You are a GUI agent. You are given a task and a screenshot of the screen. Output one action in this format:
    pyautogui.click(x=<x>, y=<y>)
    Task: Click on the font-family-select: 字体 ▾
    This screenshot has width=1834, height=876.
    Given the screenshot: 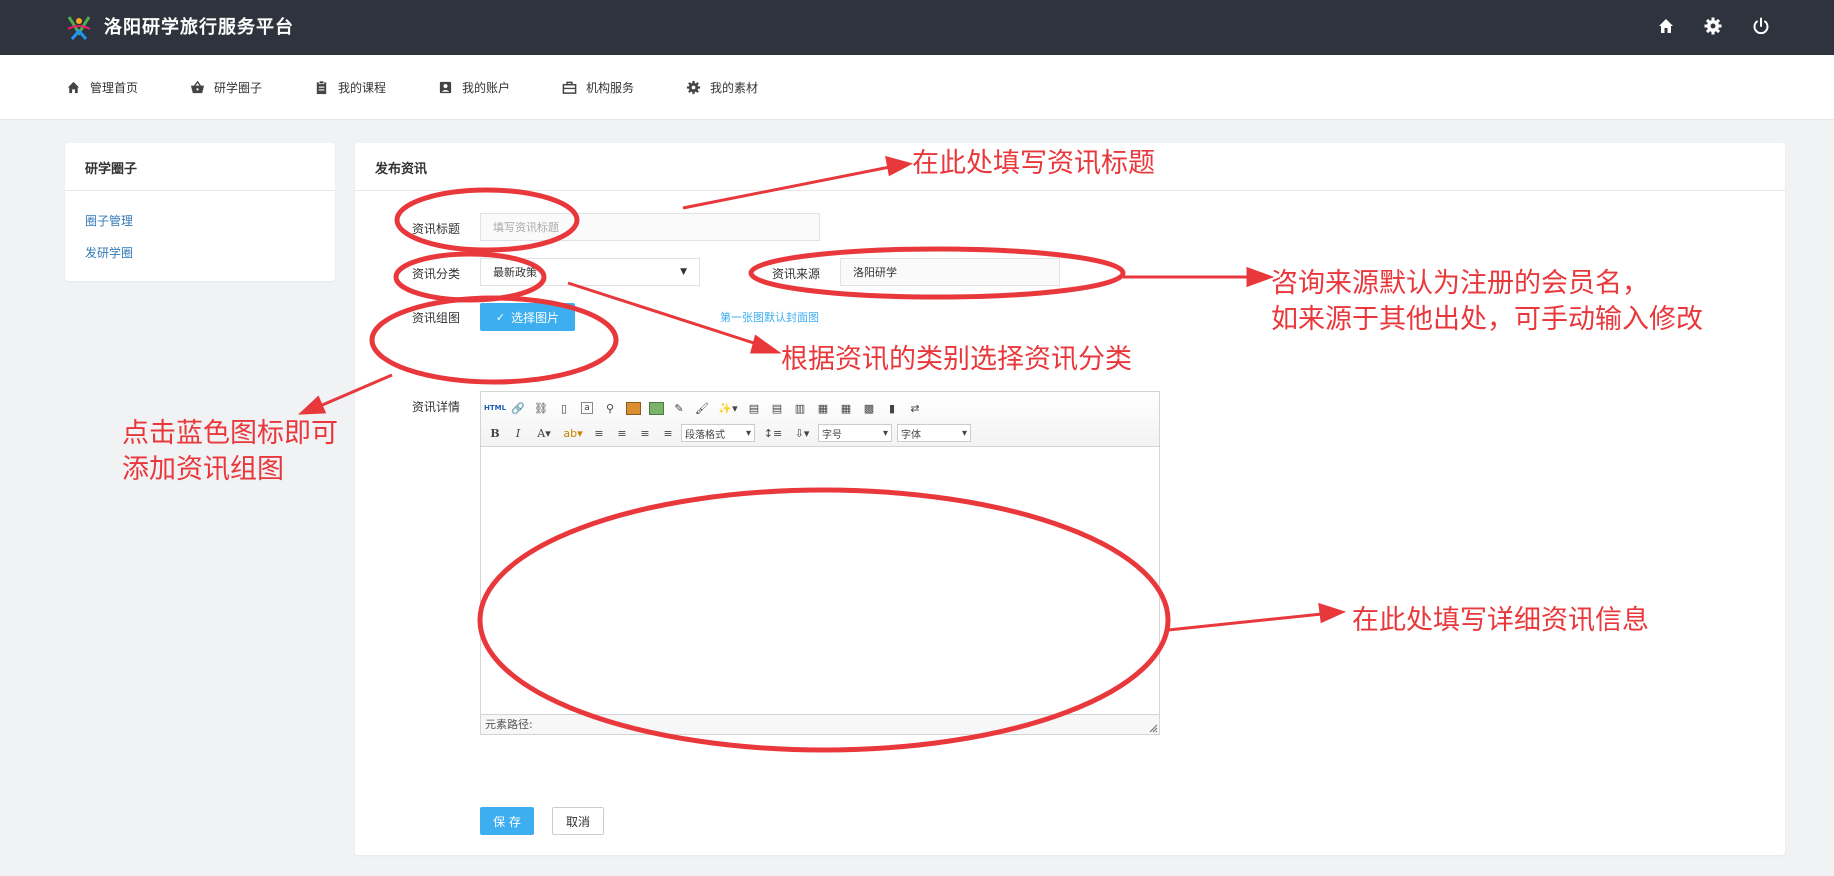 What is the action you would take?
    pyautogui.click(x=934, y=433)
    